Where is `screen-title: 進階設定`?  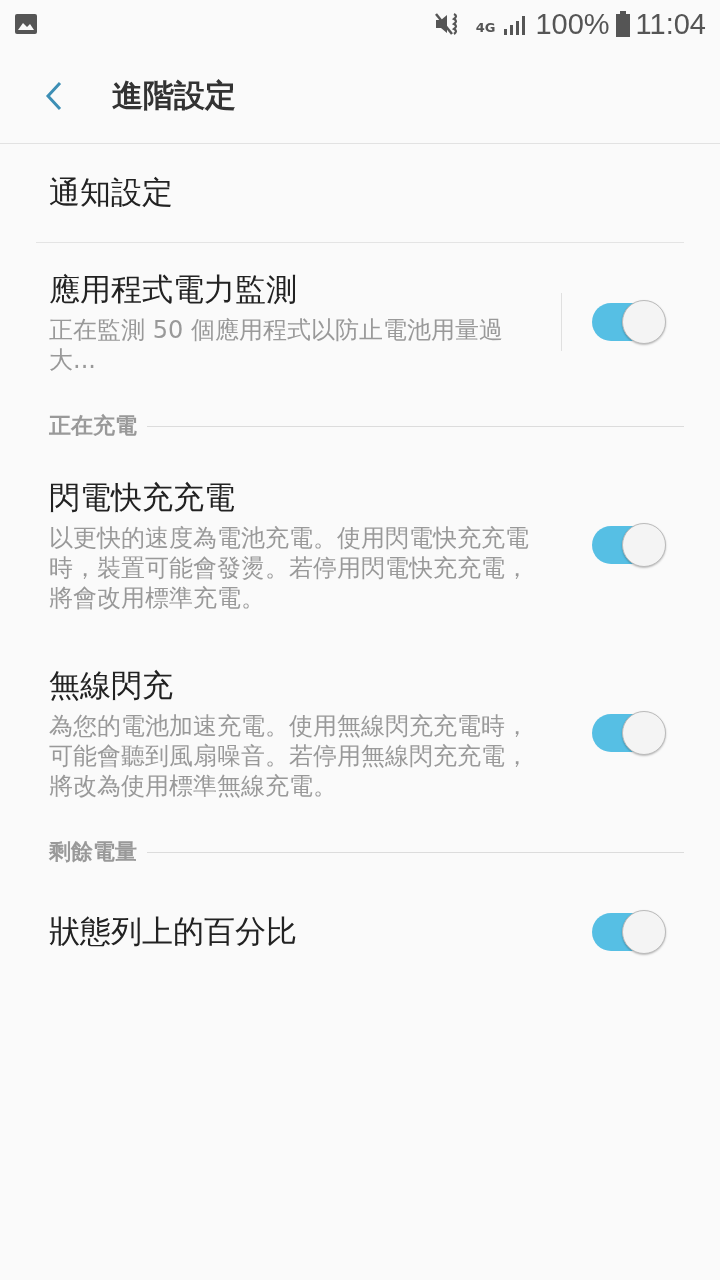
screen-title: 進階設定 is located at coordinates (174, 95).